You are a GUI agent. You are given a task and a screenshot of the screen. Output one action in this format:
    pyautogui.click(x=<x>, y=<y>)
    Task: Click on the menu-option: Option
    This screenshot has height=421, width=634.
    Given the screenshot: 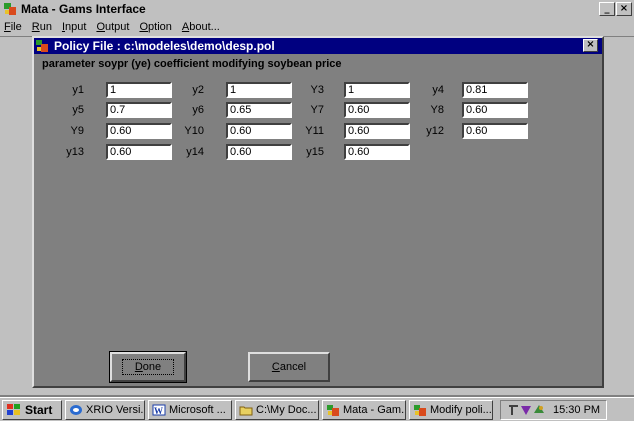 What is the action you would take?
    pyautogui.click(x=155, y=27)
    